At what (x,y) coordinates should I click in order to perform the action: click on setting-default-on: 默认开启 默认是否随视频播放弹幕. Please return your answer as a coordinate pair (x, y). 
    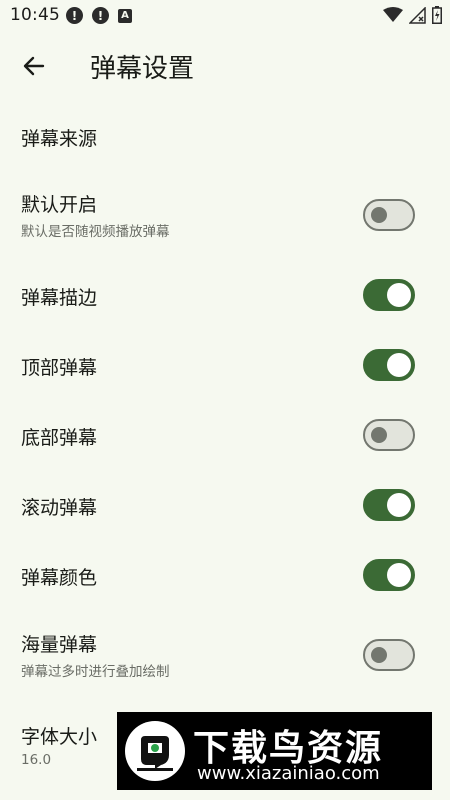
    Looking at the image, I should click on (225, 215).